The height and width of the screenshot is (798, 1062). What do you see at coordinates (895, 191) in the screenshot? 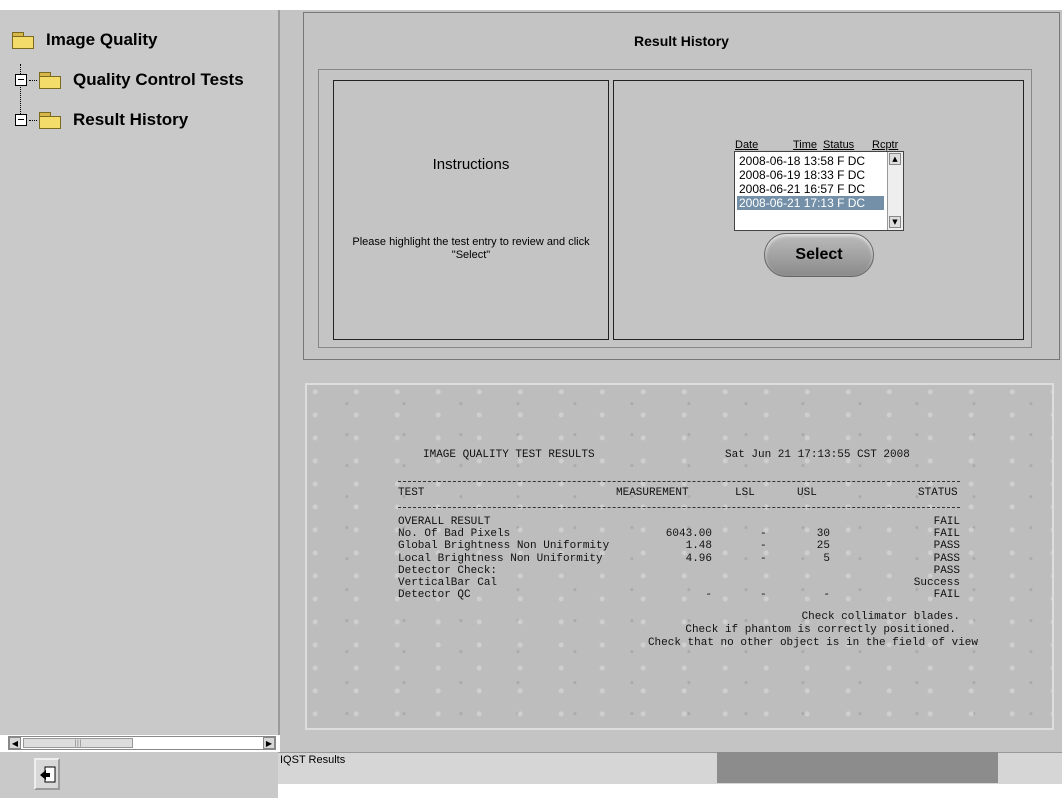
I see `listbox-scrollbar: ▲ ▼` at bounding box center [895, 191].